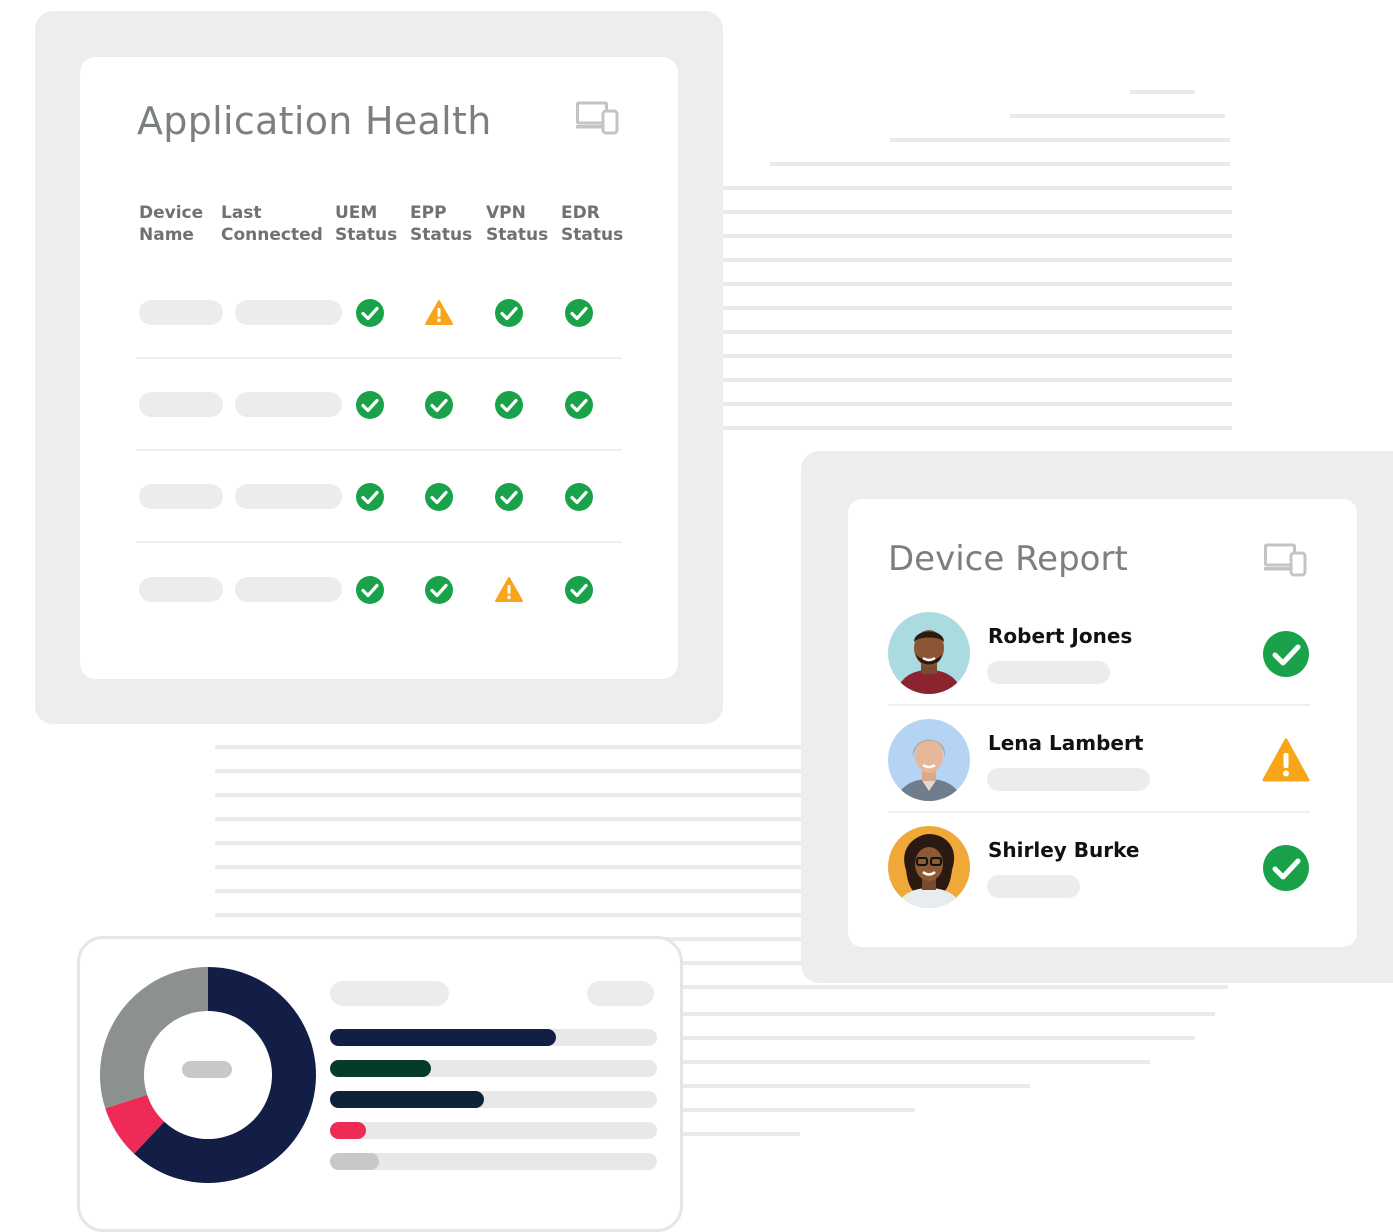  I want to click on device-report-row: Shirley Burke, so click(1099, 867).